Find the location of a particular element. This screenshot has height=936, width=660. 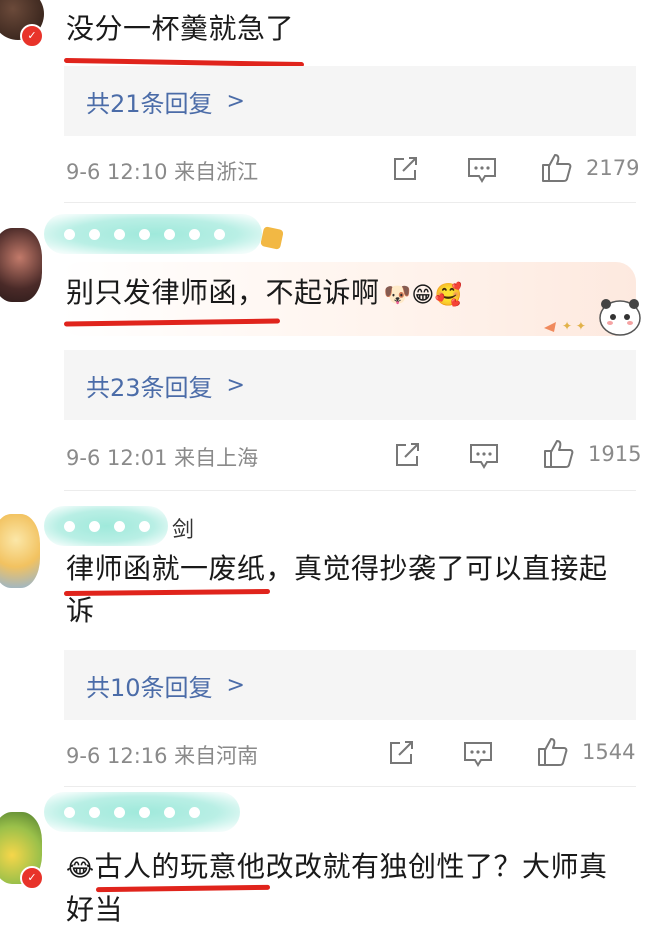

replies-label: 共23条回复 is located at coordinates (149, 387).